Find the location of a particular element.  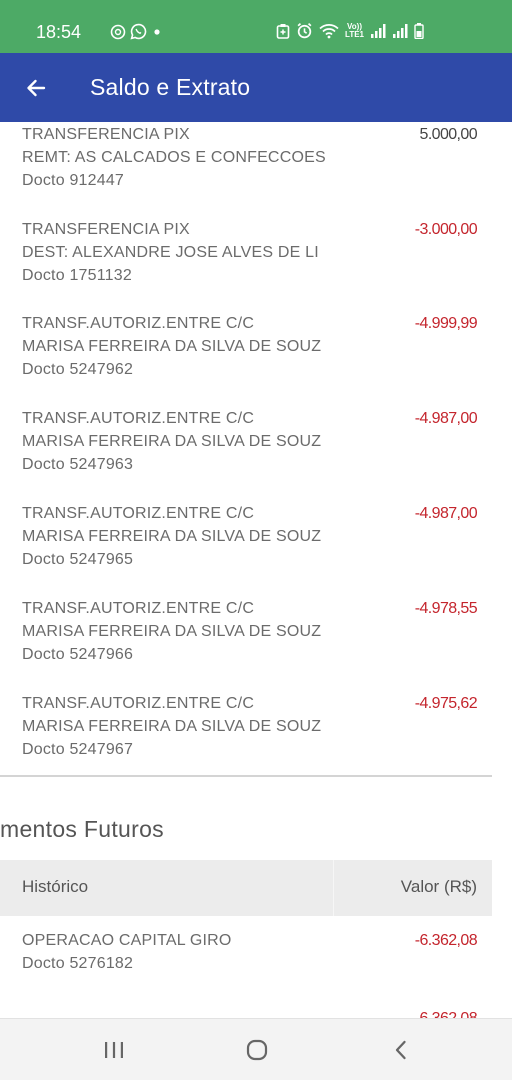

transaction-docto: Docto 5247967 is located at coordinates (78, 749).